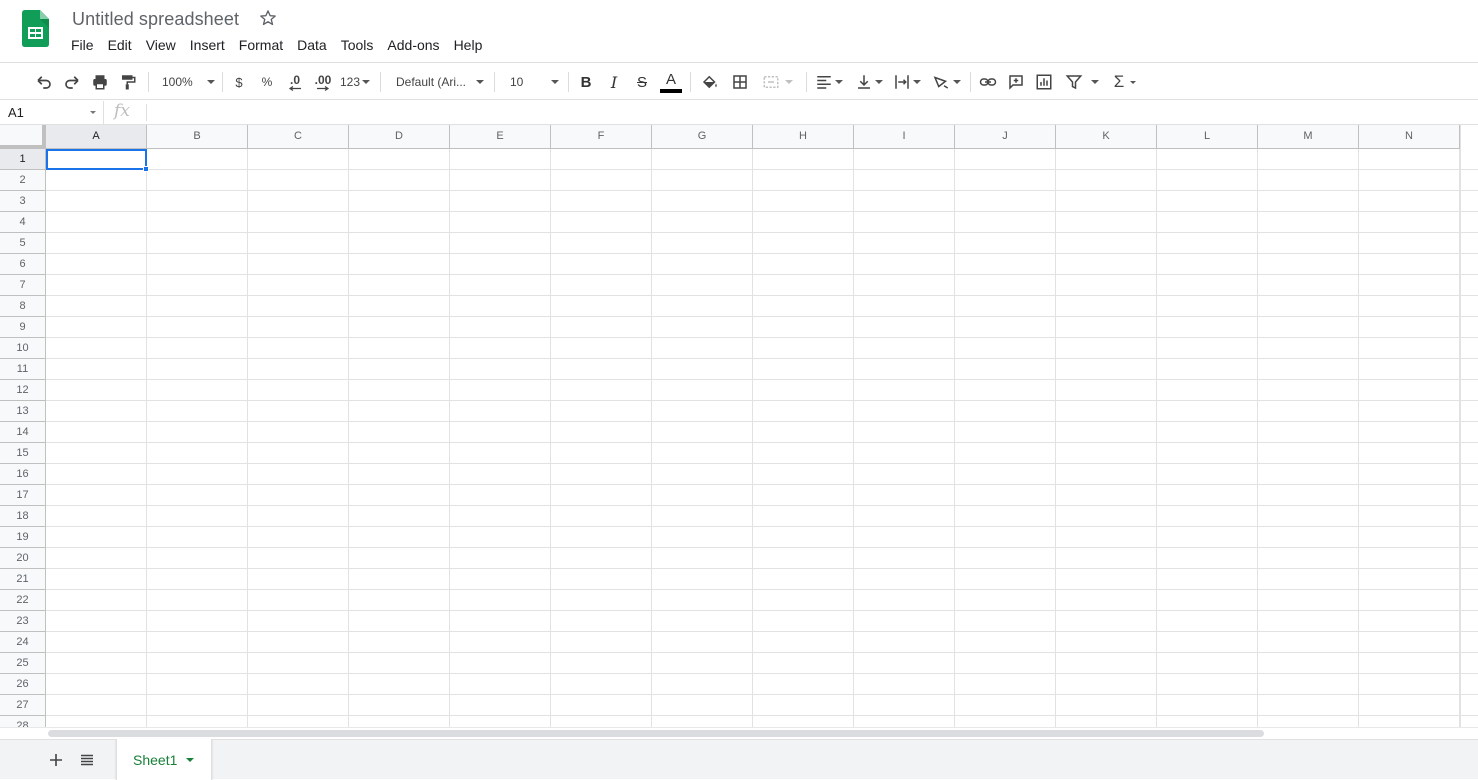 This screenshot has height=780, width=1478. Describe the element at coordinates (177, 82) in the screenshot. I see `zoom-value: 100%` at that location.